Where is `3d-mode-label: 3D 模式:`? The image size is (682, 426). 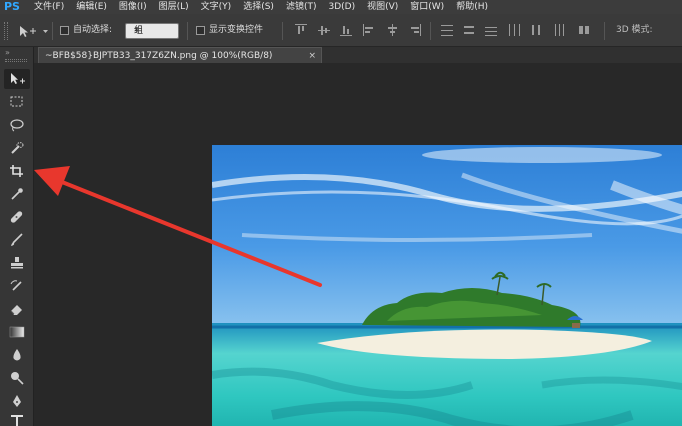
3d-mode-label: 3D 模式: is located at coordinates (634, 30).